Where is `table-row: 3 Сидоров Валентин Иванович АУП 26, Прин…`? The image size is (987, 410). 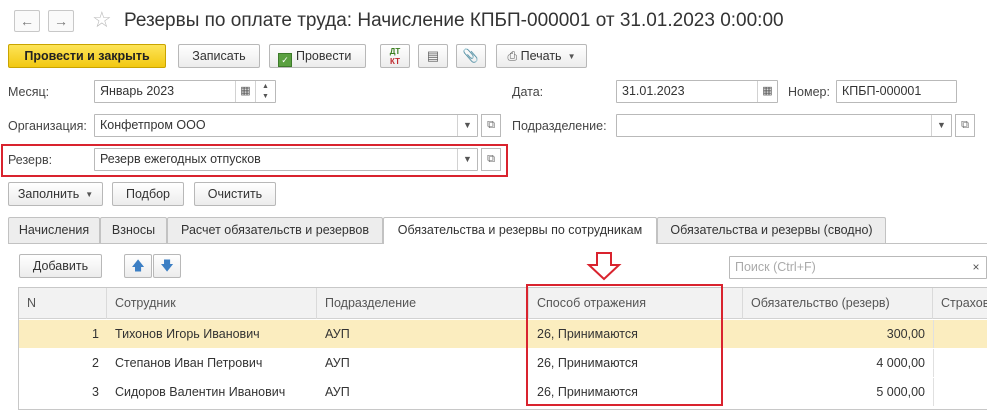
table-row: 3 Сидоров Валентин Иванович АУП 26, Прин… is located at coordinates (503, 392).